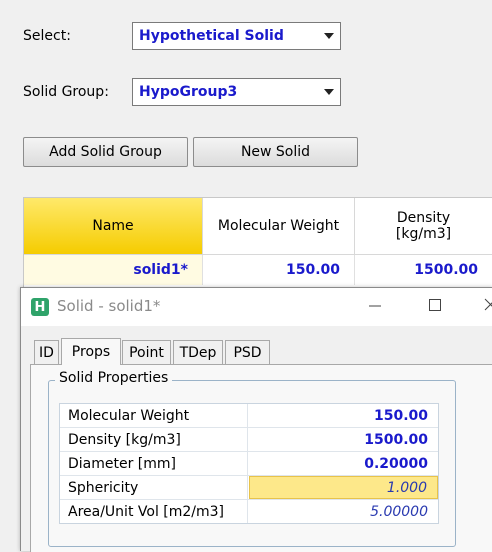  Describe the element at coordinates (109, 306) in the screenshot. I see `dialog-title: Solid - solid1*` at that location.